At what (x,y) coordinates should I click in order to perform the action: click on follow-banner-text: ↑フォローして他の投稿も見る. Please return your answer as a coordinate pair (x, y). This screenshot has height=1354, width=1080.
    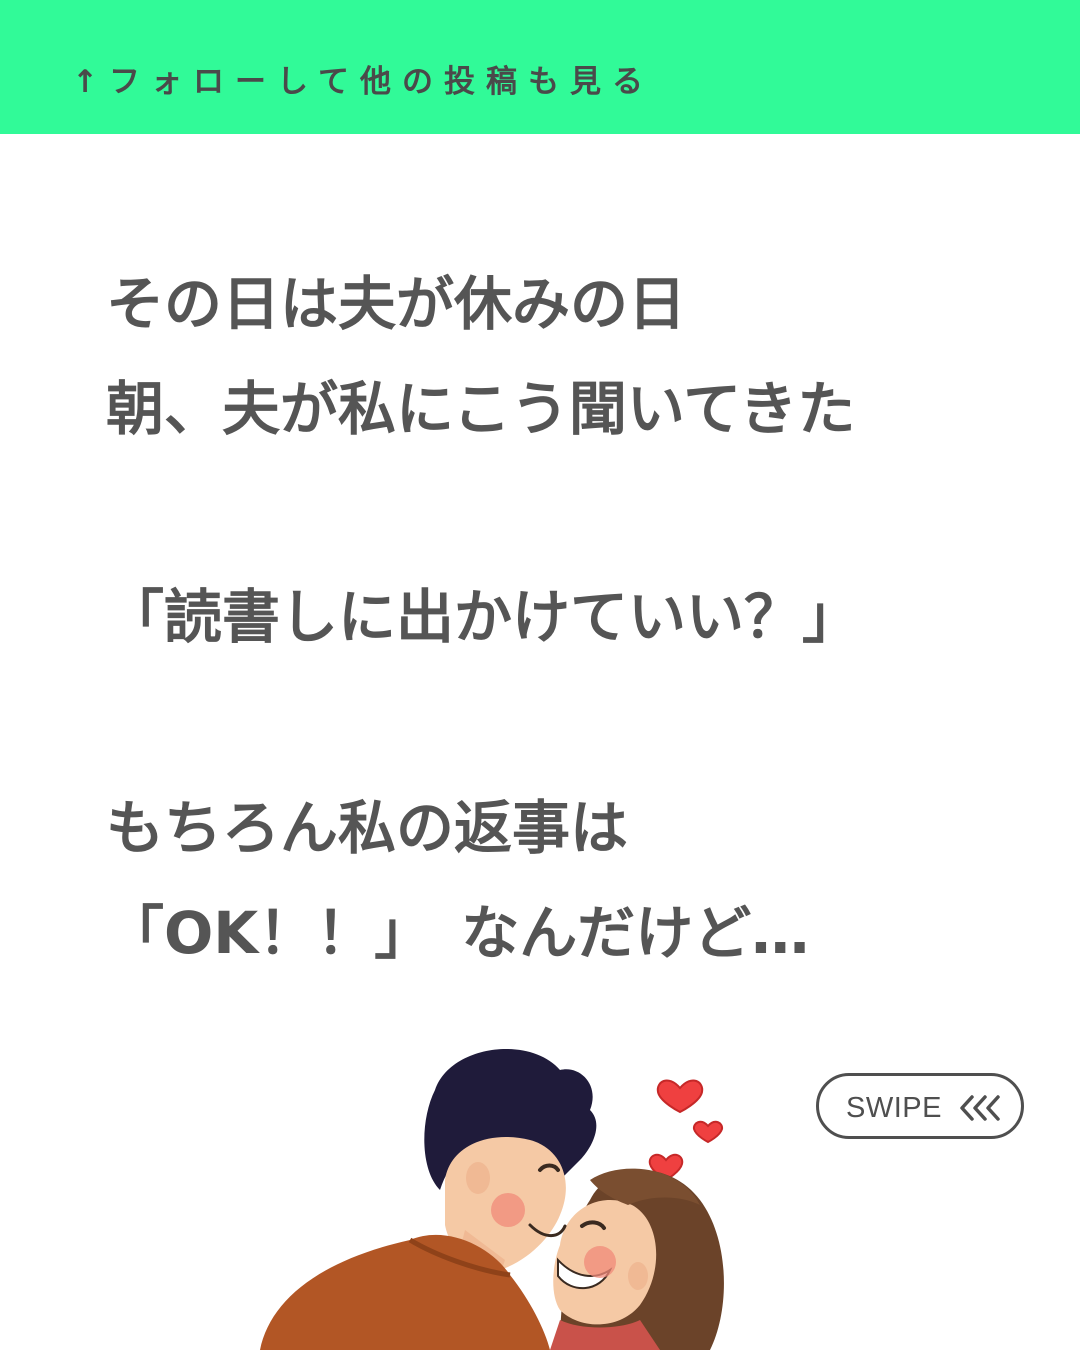
    Looking at the image, I should click on (363, 82).